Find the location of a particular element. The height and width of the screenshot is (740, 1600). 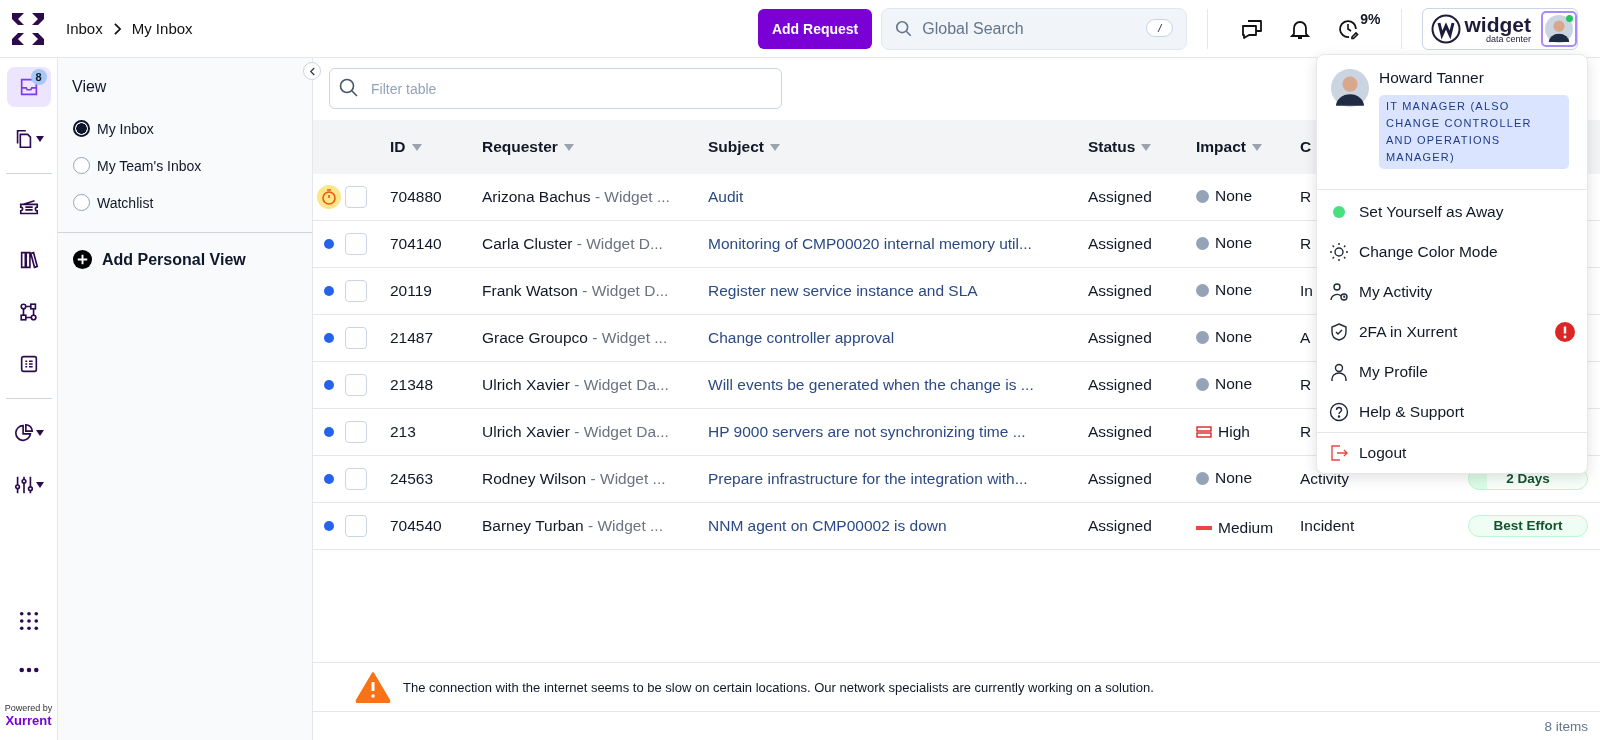

view-option: My Inbox is located at coordinates (125, 128).